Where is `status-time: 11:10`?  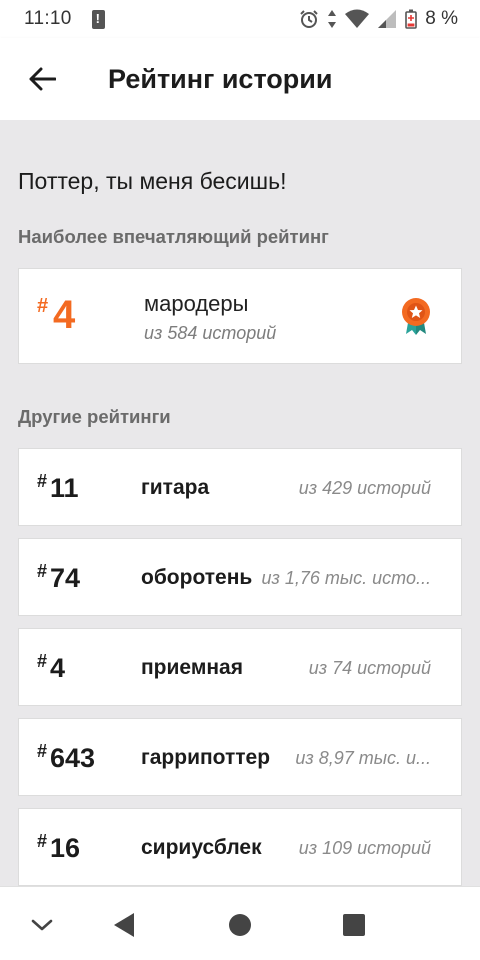
status-time: 11:10 is located at coordinates (48, 18).